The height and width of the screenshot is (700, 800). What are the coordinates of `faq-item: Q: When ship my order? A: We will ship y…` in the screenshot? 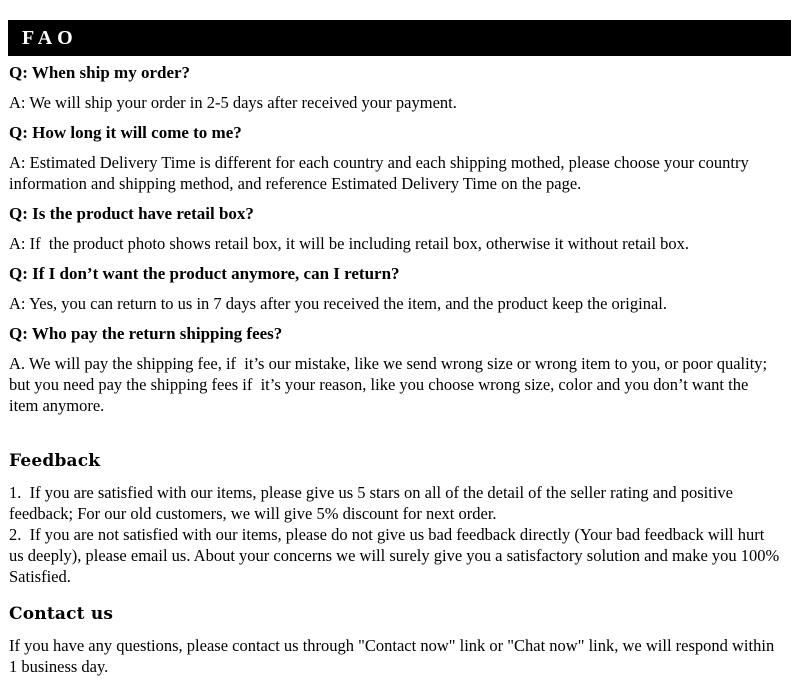 It's located at (395, 87).